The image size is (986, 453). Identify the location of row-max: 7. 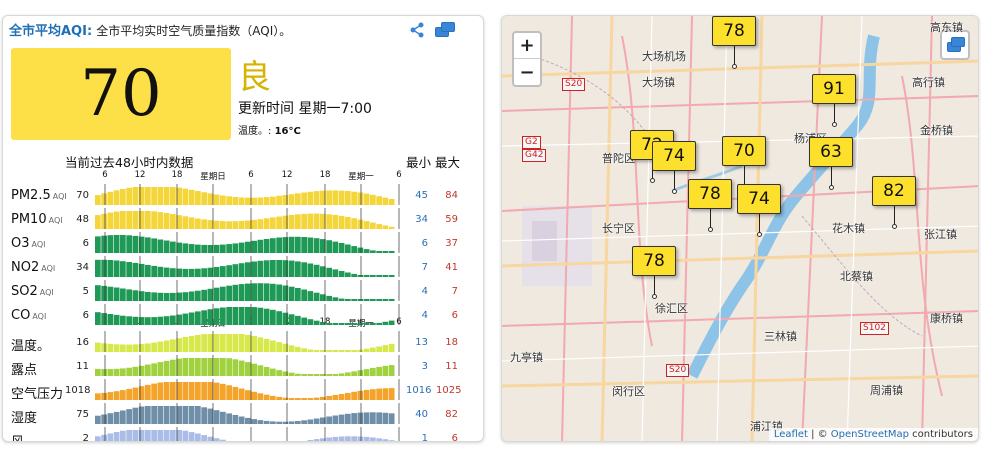
(454, 291).